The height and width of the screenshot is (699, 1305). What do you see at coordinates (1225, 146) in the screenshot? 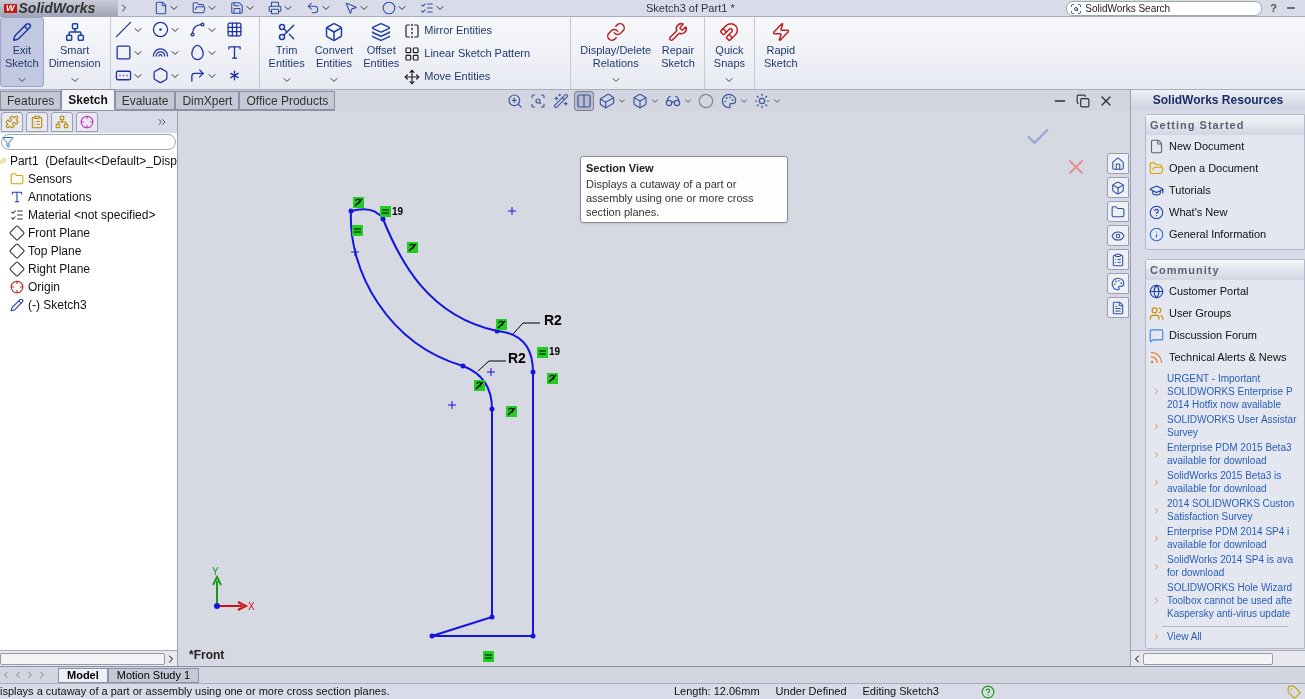
I see `resource-link: New Document` at bounding box center [1225, 146].